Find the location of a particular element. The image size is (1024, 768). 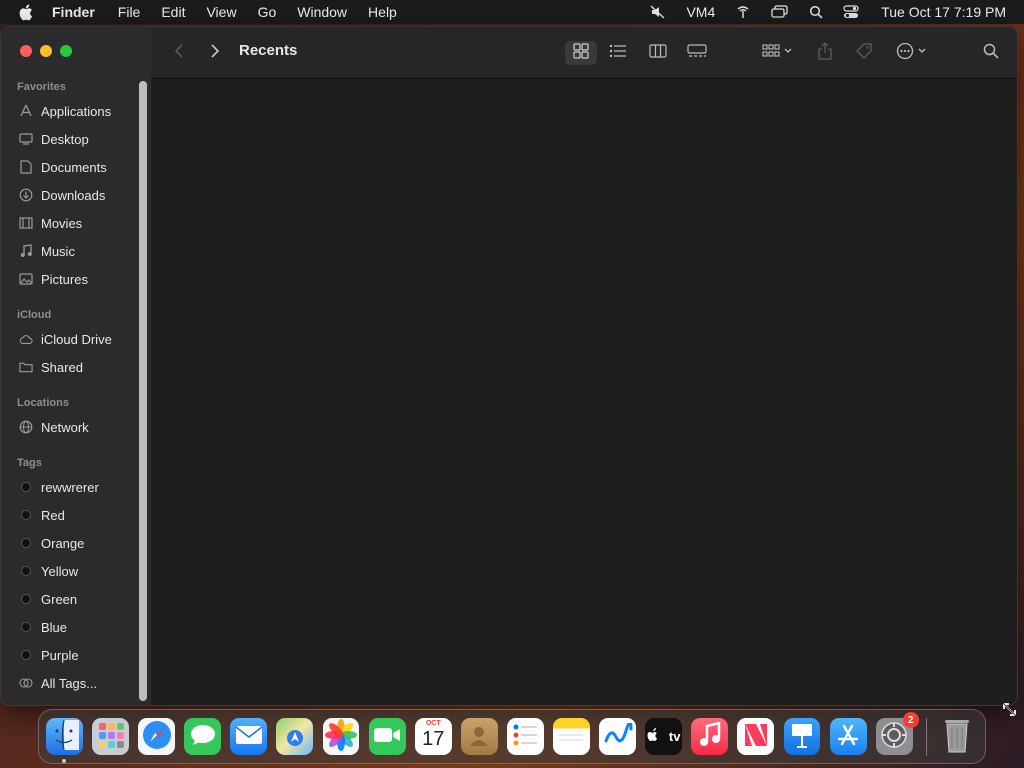

dock-freeform is located at coordinates (618, 736).